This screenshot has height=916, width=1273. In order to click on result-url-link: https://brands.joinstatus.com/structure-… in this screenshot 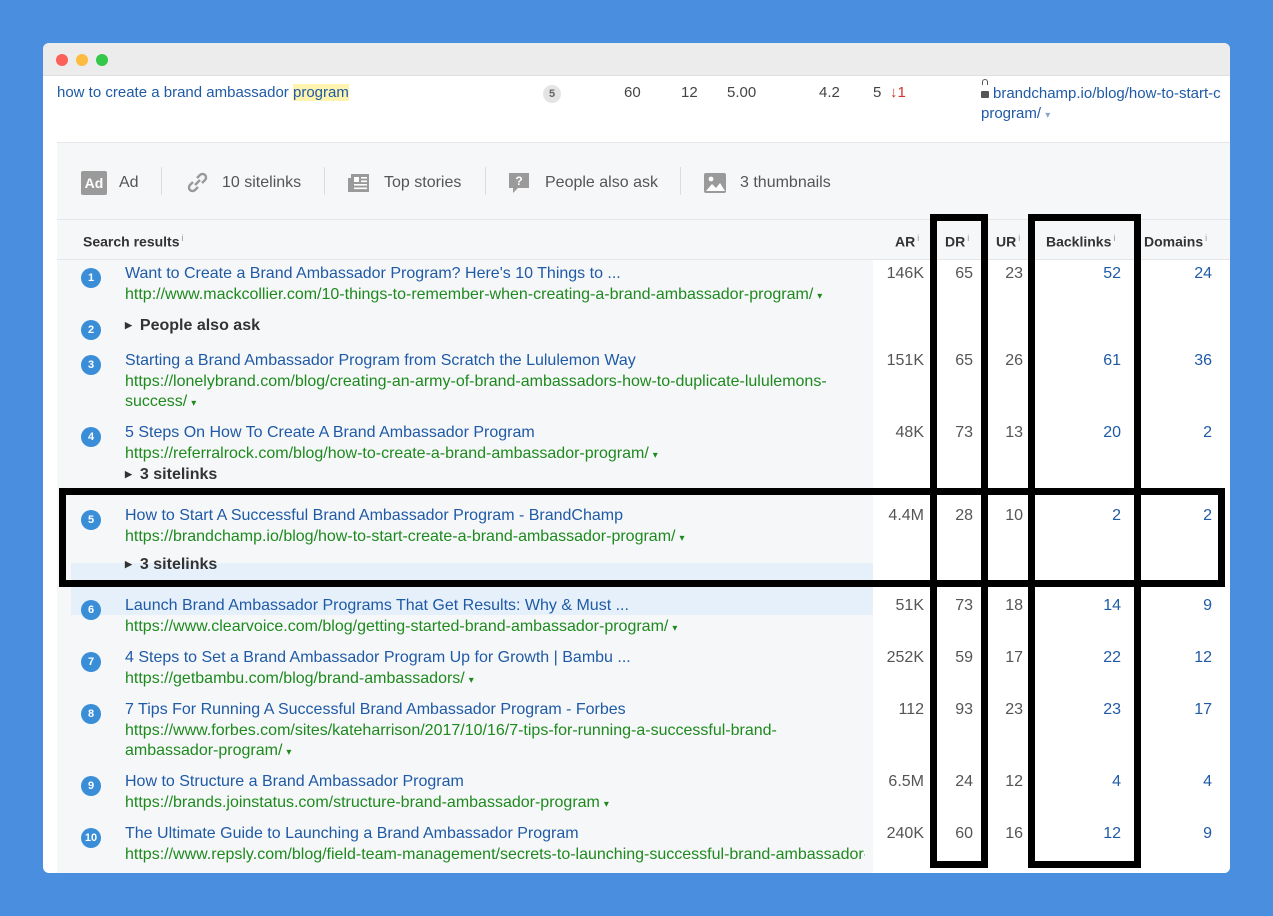, I will do `click(495, 804)`.